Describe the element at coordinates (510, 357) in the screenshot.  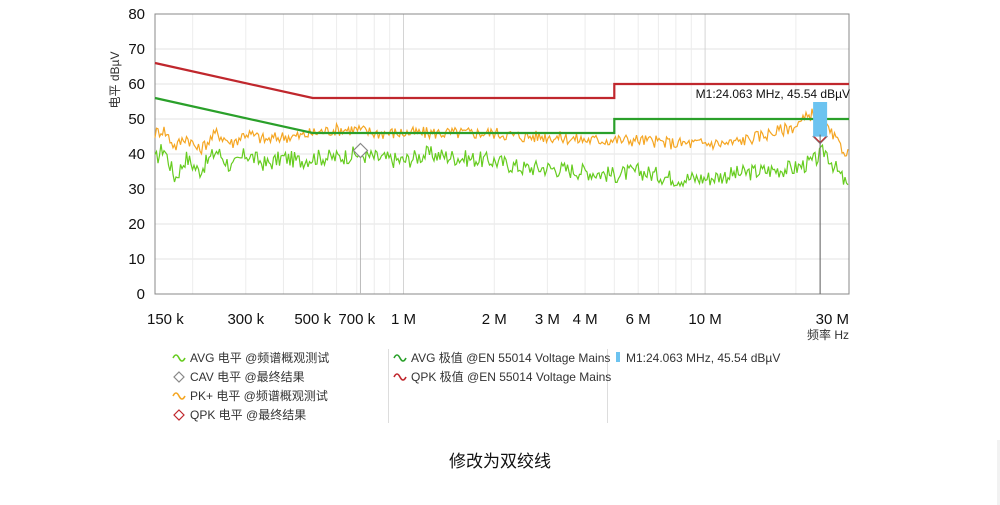
I see `legend-entry: AVG 极值 @EN 55014 Voltage Mains` at that location.